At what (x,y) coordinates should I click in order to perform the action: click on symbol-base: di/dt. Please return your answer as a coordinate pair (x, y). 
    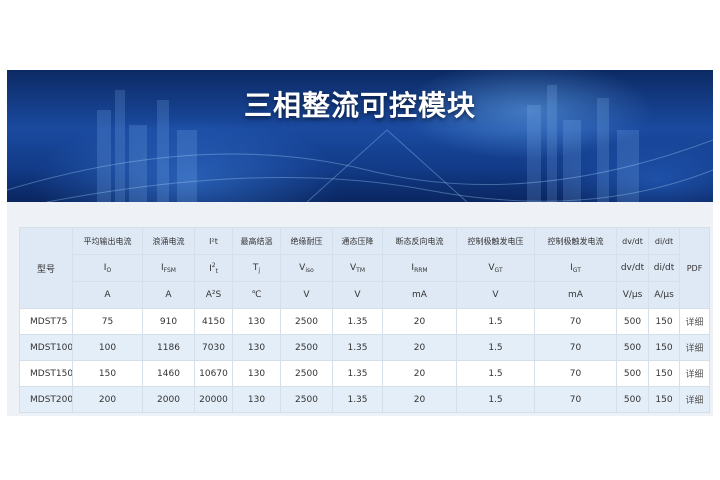
    Looking at the image, I should click on (664, 268).